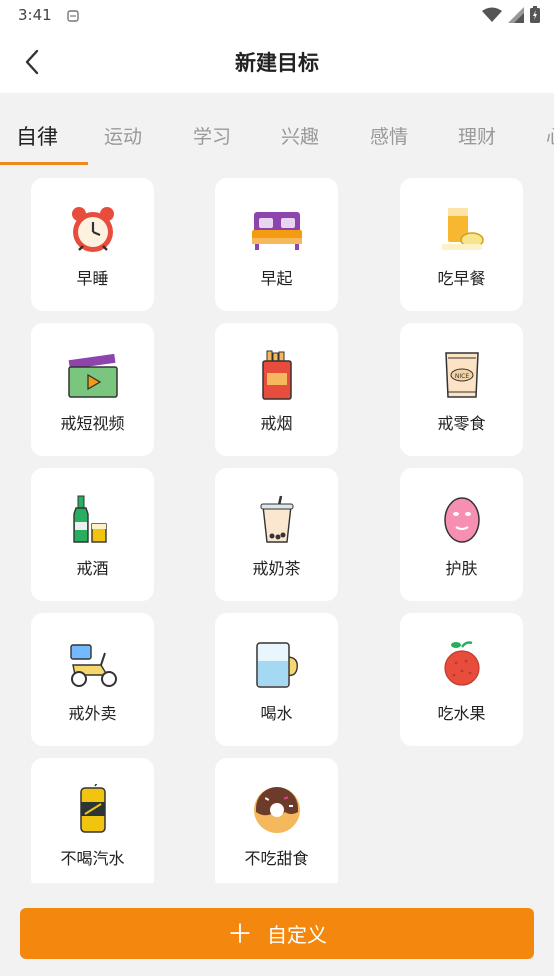 This screenshot has height=976, width=554. What do you see at coordinates (461, 713) in the screenshot?
I see `goal-label: 吃水果` at bounding box center [461, 713].